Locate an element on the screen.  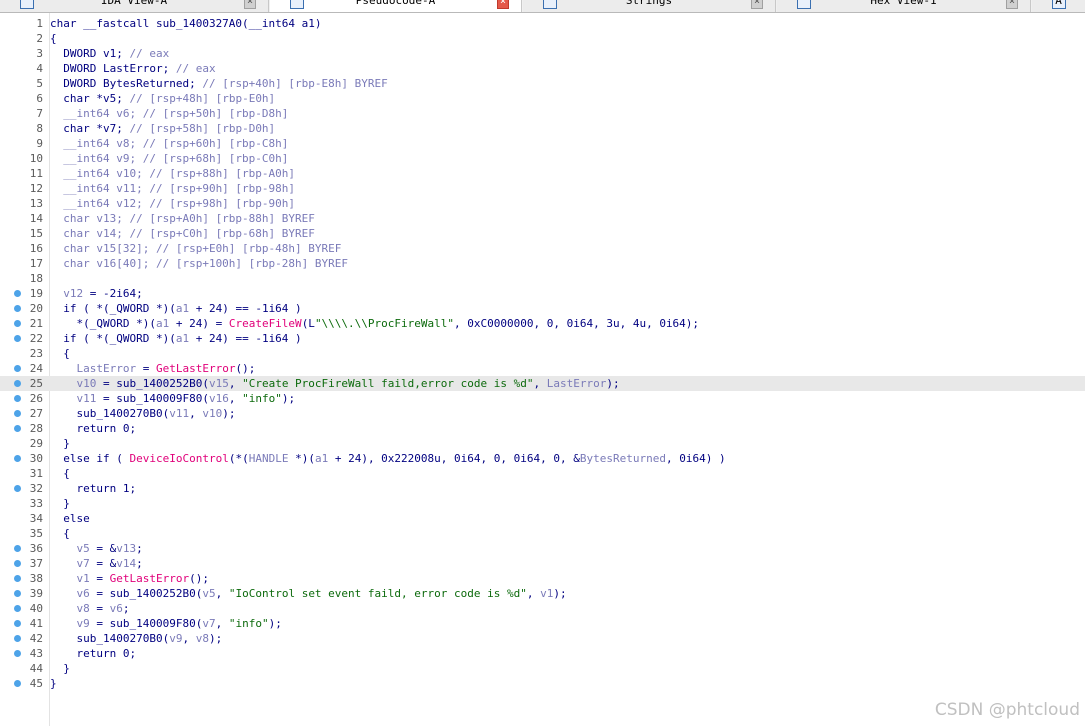
code-line: 22 if ( *(_QWORD *)(a1 + 24) == -1i64 ) is located at coordinates (542, 338).